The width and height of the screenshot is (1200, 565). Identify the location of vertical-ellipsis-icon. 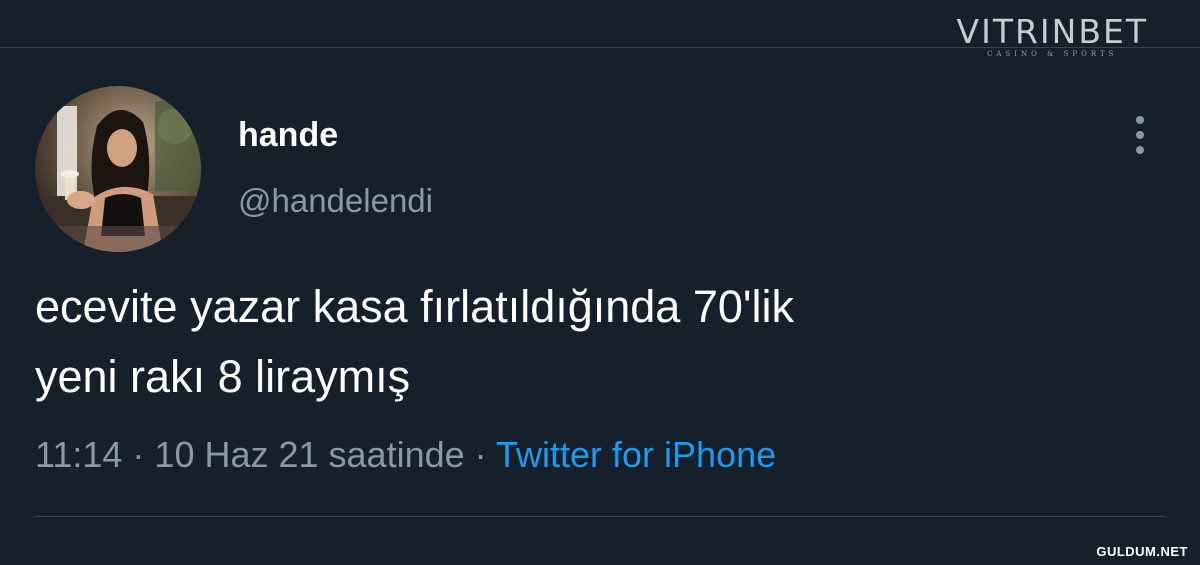
(1140, 135).